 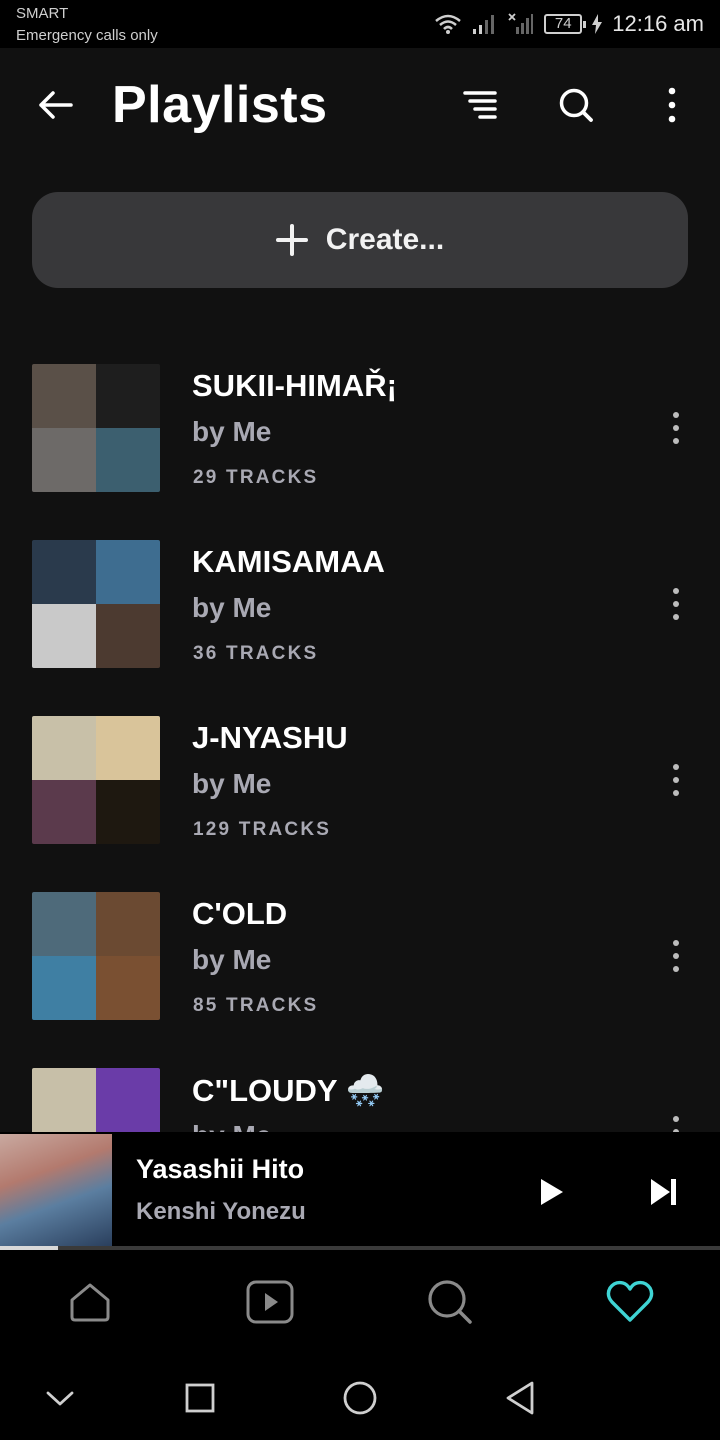 I want to click on more-options-button, so click(x=672, y=105).